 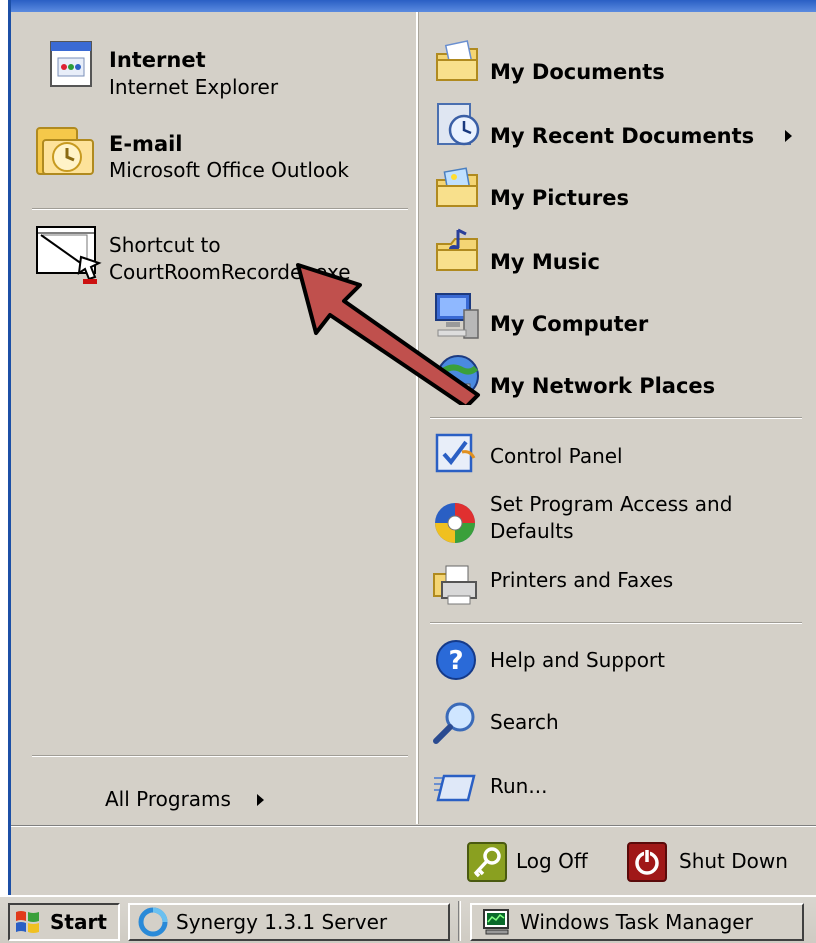 What do you see at coordinates (622, 136) in the screenshot?
I see `place-label: My Recent Documents` at bounding box center [622, 136].